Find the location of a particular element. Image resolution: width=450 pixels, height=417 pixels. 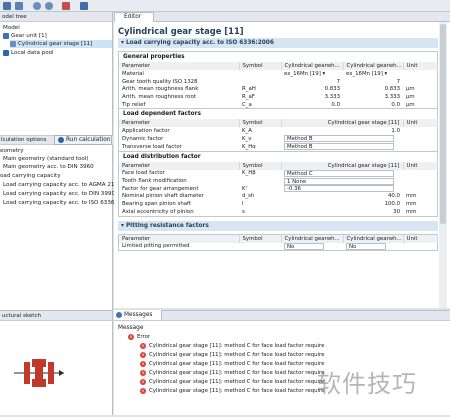

tab-model-tree: odel tree is located at coordinates (56, 17).